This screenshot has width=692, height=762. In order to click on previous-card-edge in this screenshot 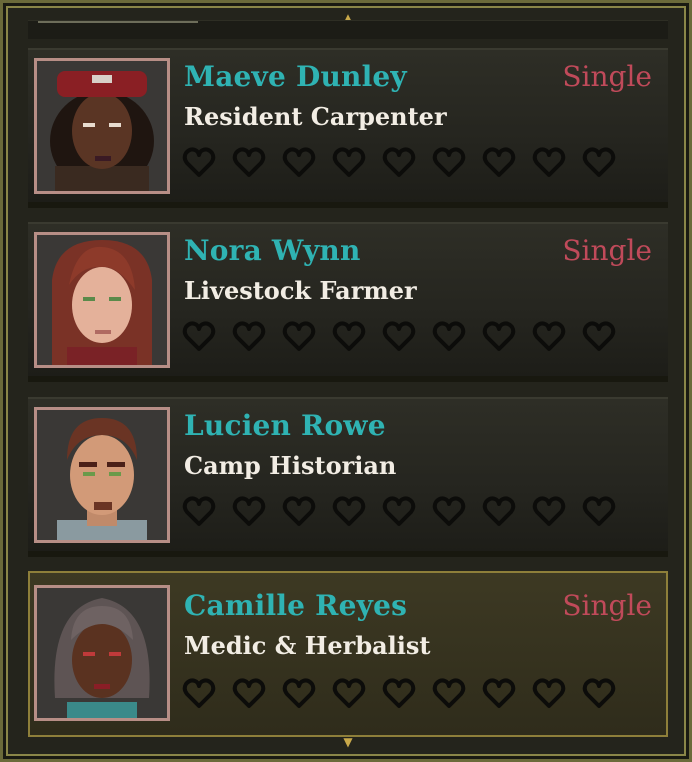, I will do `click(348, 29)`.